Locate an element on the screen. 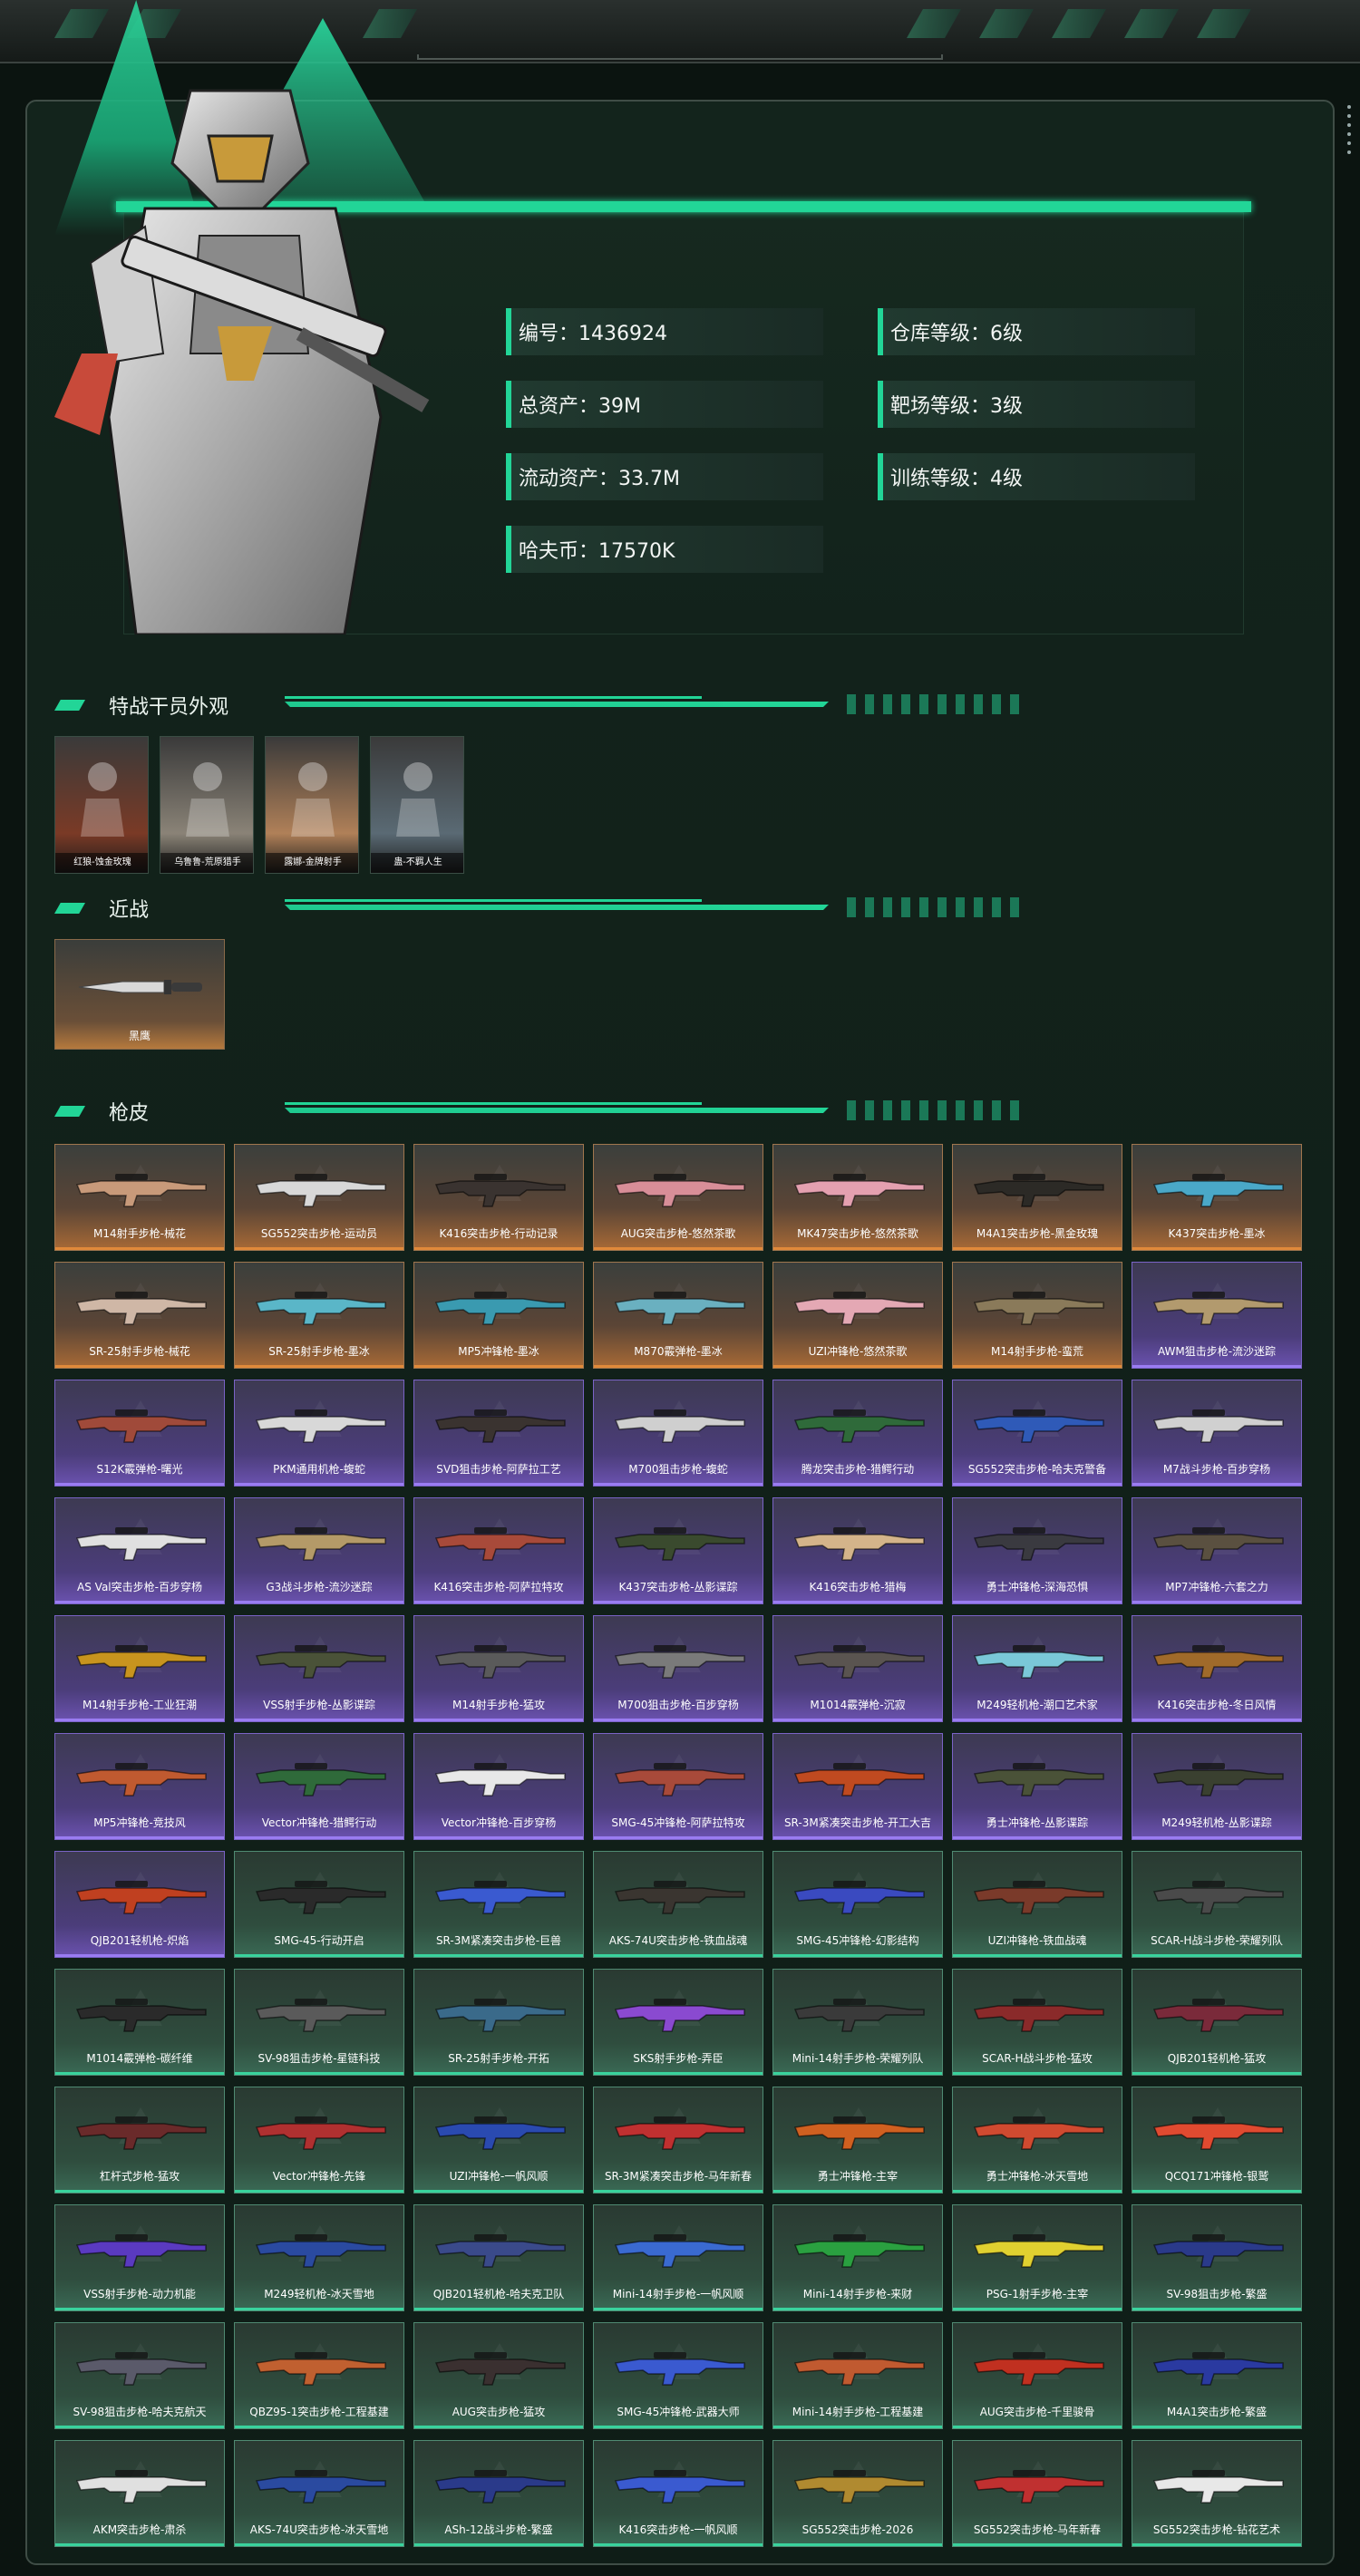 Image resolution: width=1360 pixels, height=2576 pixels. skin-card: SV-98狙击步枪-星链科技 is located at coordinates (319, 2022).